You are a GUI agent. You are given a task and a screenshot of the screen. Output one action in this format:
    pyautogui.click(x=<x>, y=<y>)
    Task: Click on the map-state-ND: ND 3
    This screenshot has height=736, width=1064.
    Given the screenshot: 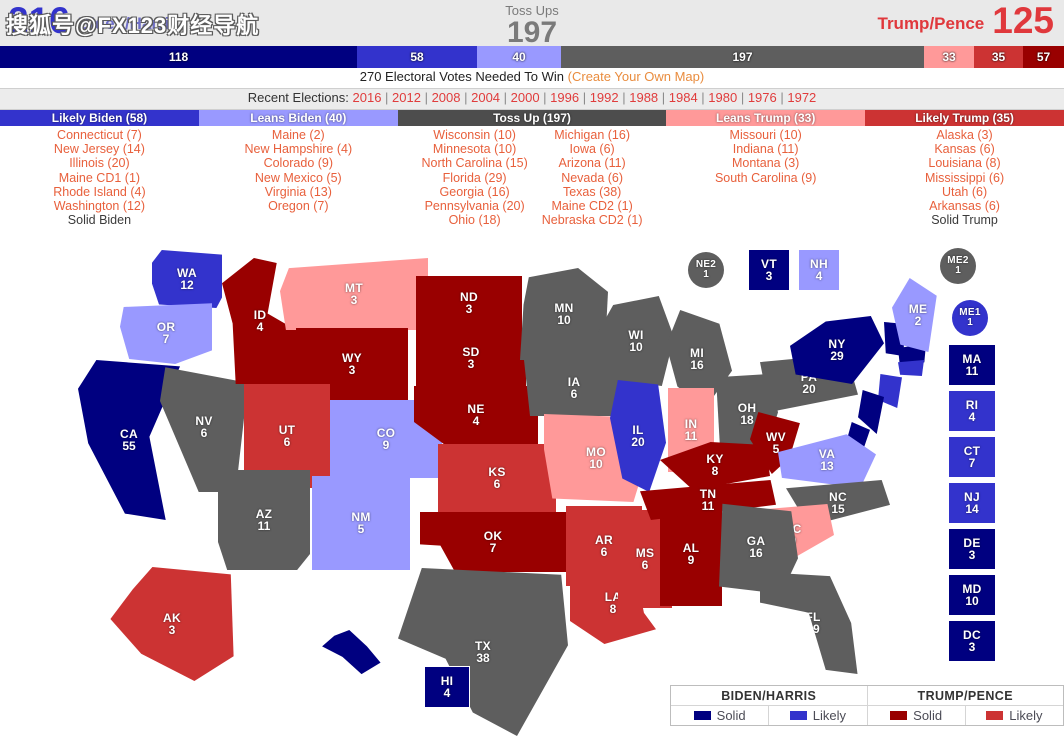 What is the action you would take?
    pyautogui.click(x=469, y=303)
    